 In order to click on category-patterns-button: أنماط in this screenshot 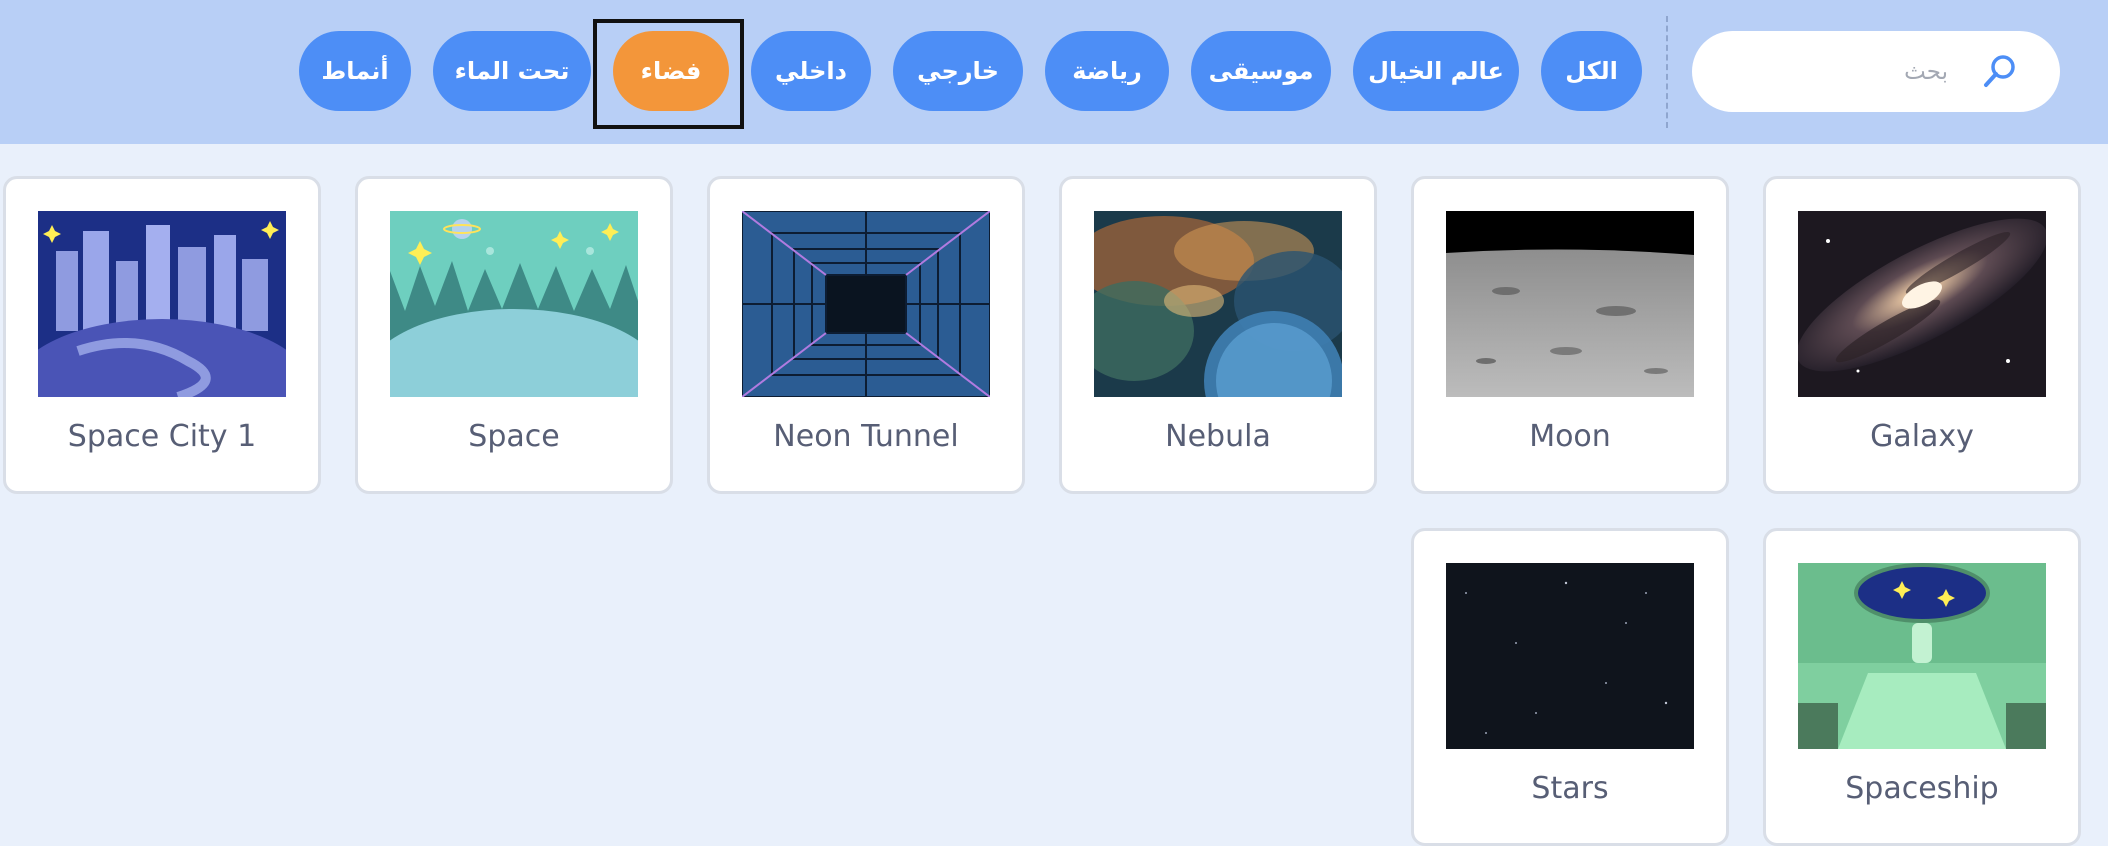, I will do `click(355, 71)`.